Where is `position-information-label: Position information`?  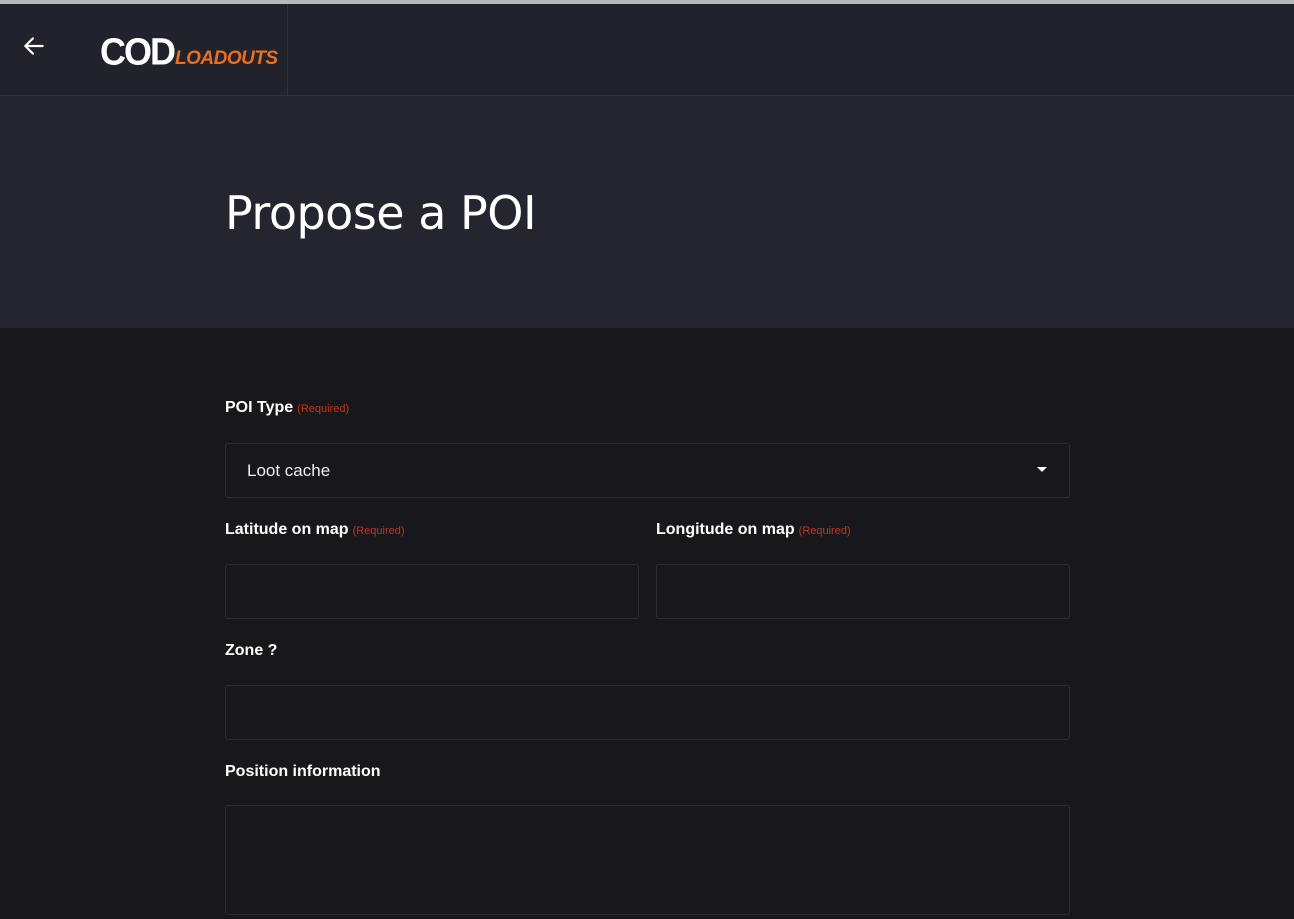
position-information-label: Position information is located at coordinates (303, 772).